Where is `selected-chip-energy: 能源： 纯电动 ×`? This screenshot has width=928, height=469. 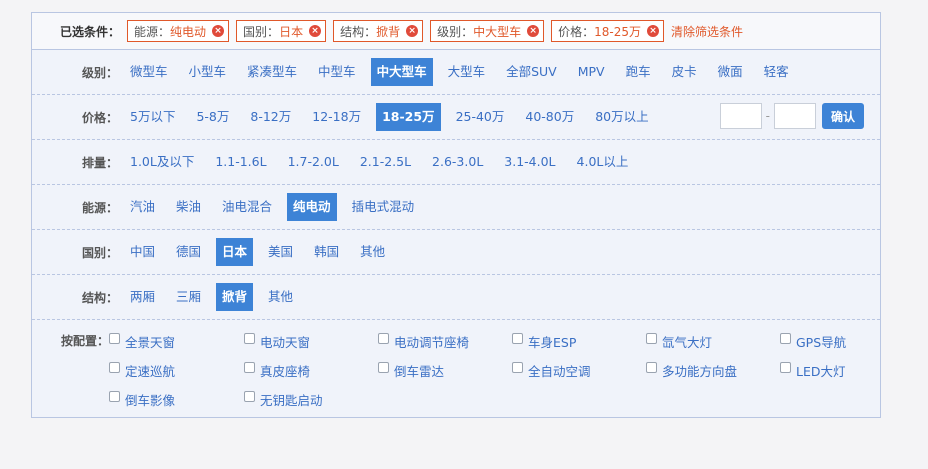 selected-chip-energy: 能源： 纯电动 × is located at coordinates (178, 31).